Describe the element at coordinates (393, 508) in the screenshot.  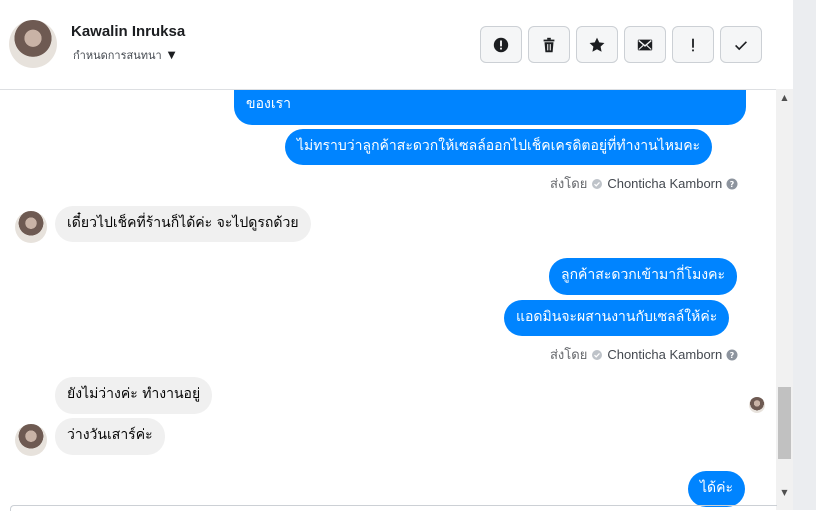
I see `composer-edge` at that location.